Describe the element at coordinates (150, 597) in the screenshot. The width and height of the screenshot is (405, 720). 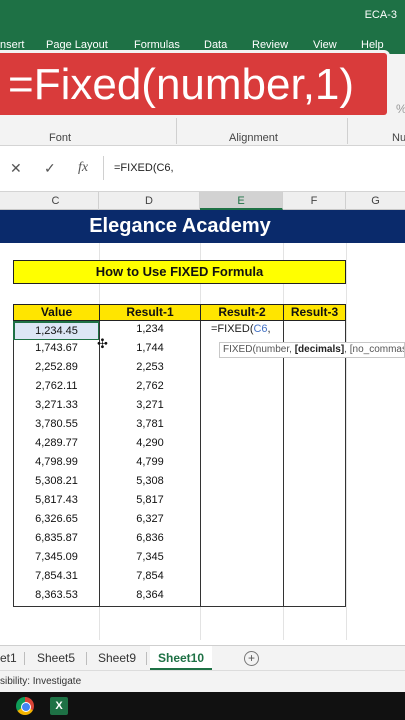
I see `result-1-cell: 8,364` at that location.